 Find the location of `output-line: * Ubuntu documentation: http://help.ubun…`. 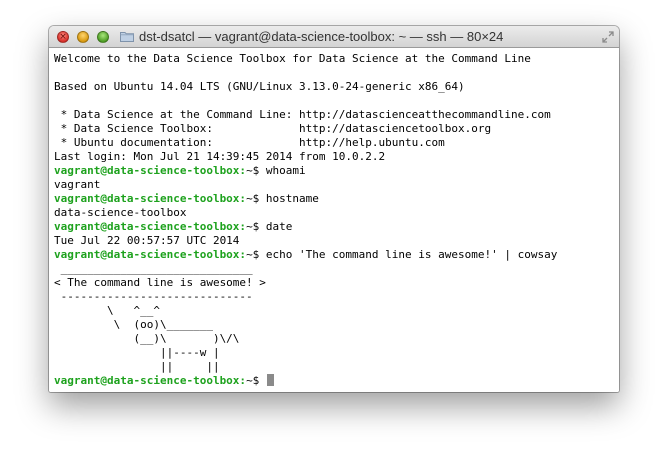

output-line: * Ubuntu documentation: http://help.ubun… is located at coordinates (334, 143).